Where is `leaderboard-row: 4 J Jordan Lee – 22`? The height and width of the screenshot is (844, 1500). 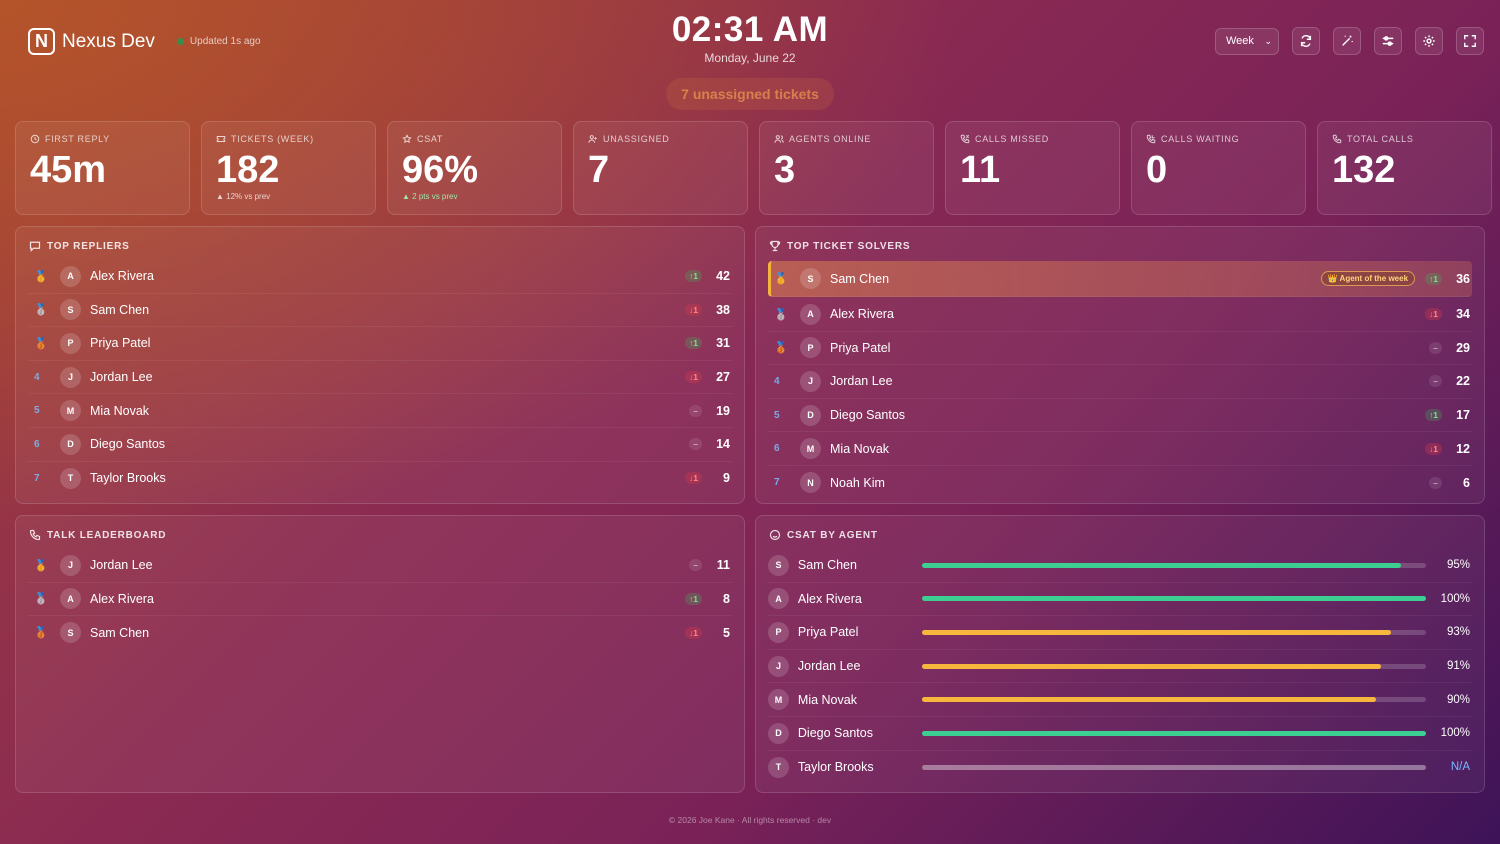 leaderboard-row: 4 J Jordan Lee – 22 is located at coordinates (1120, 382).